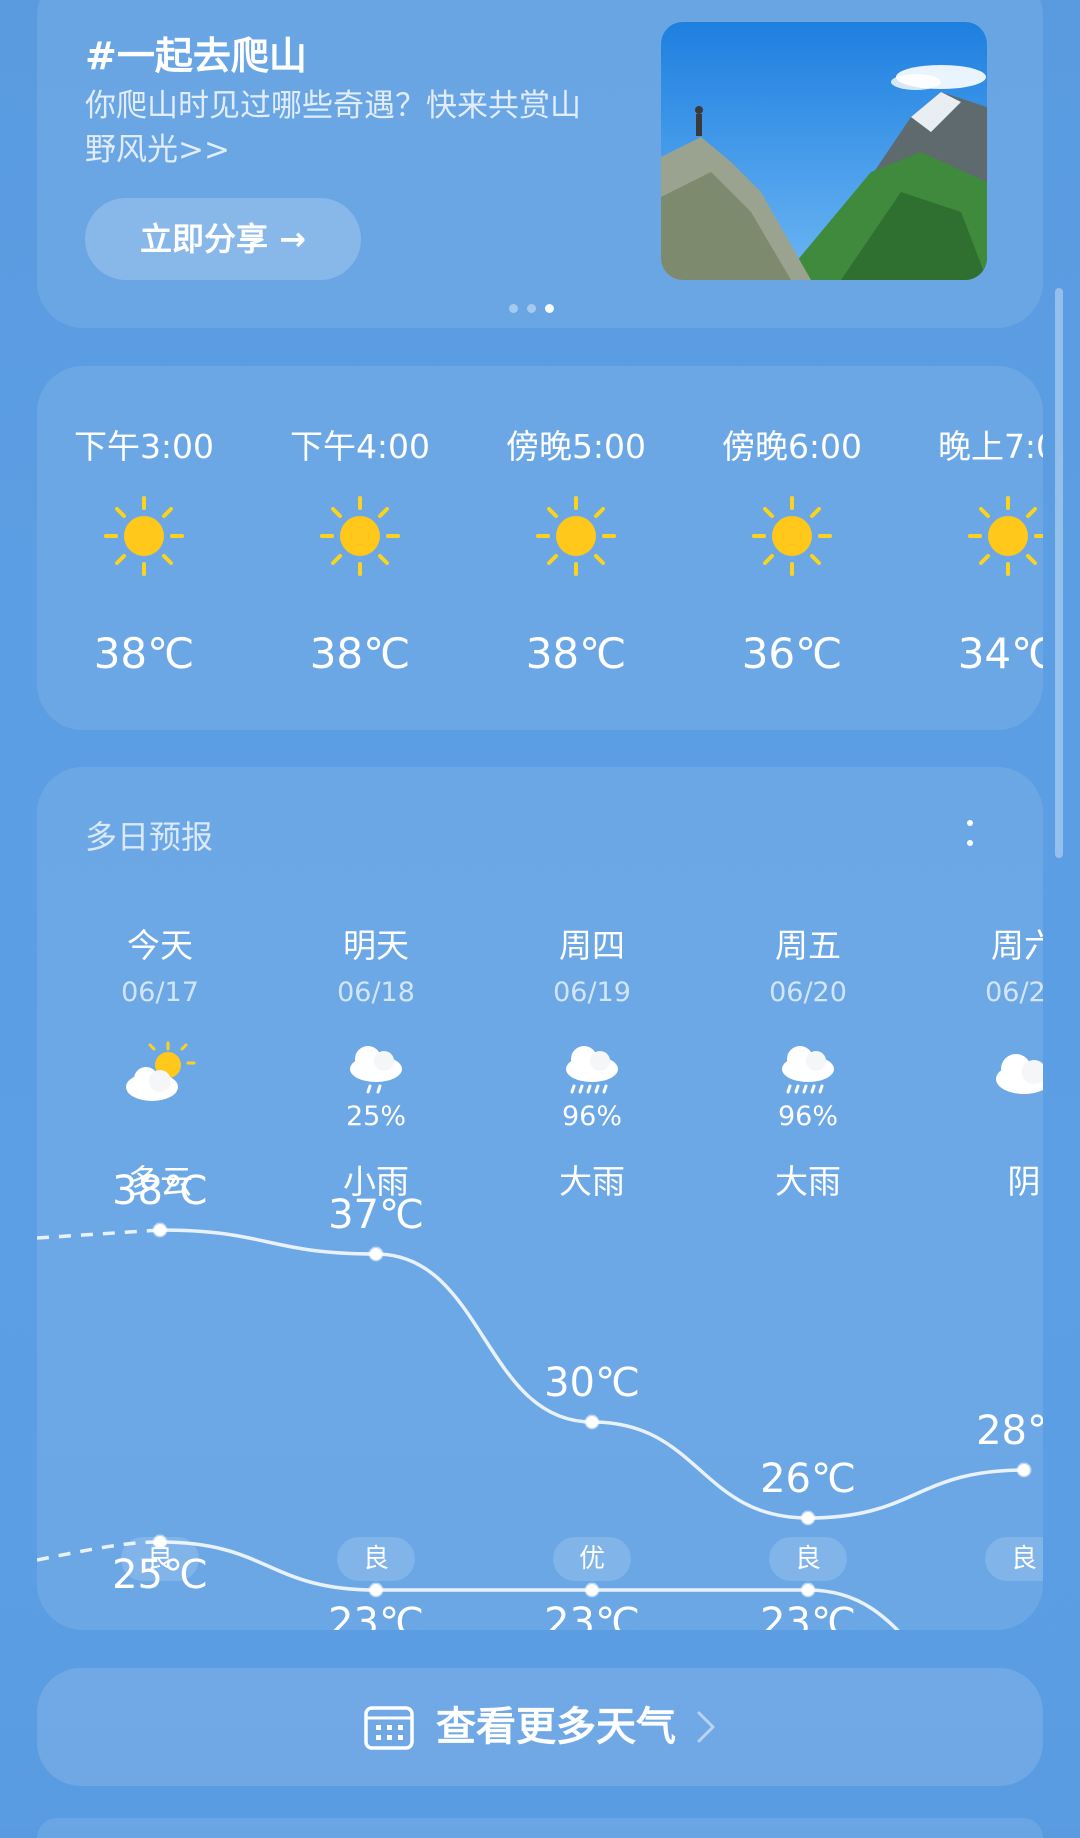 The image size is (1080, 1838). I want to click on hour-time: 下午4:00, so click(360, 446).